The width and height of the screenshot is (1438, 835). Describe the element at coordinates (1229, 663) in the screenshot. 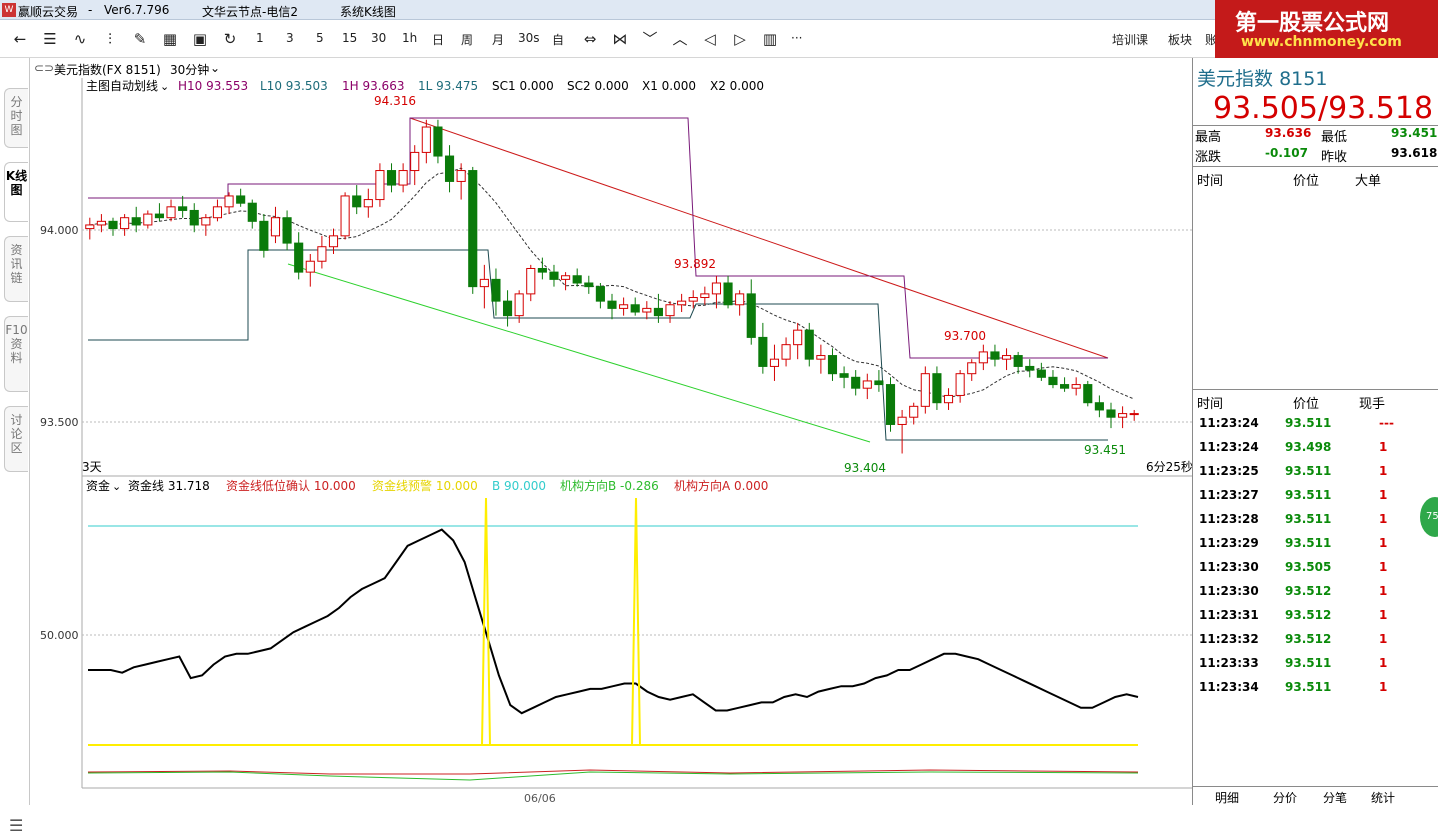

I see `tick-time: 11:23:33` at that location.